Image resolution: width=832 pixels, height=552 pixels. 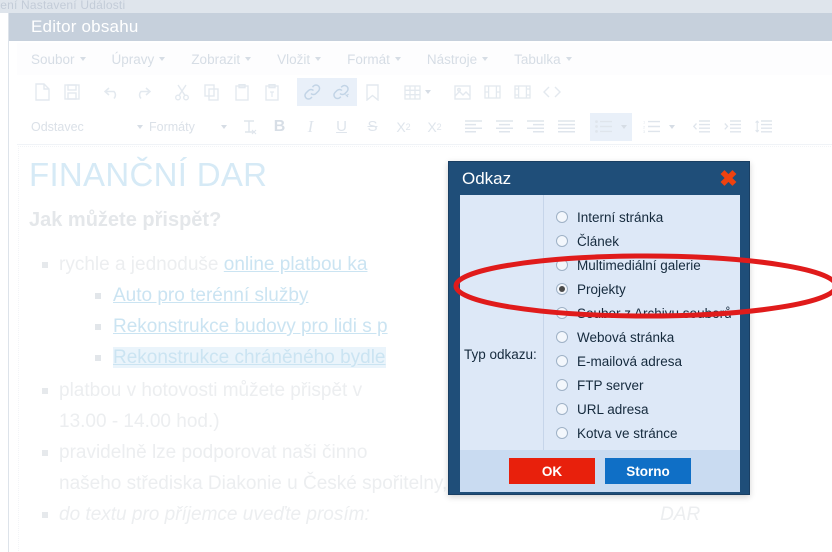 I want to click on remove-link-button, so click(x=342, y=92).